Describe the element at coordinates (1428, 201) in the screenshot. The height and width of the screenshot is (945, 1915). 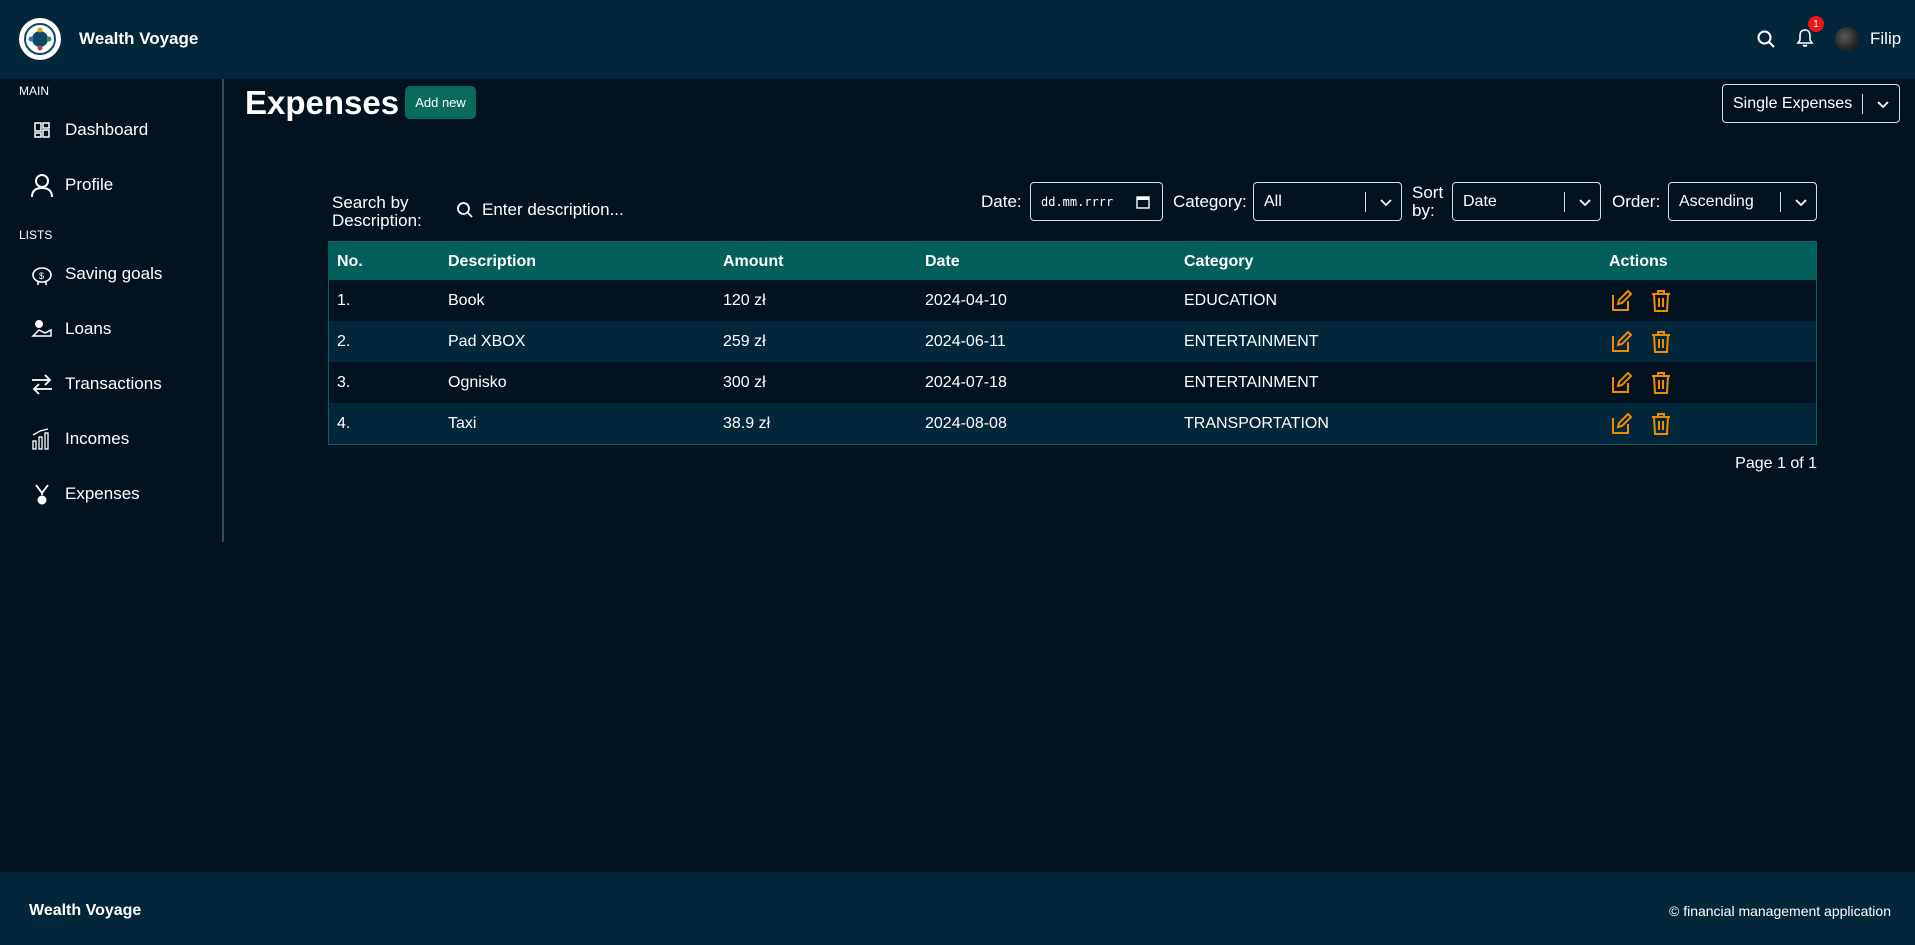
I see `sort-label: Sort by:` at that location.